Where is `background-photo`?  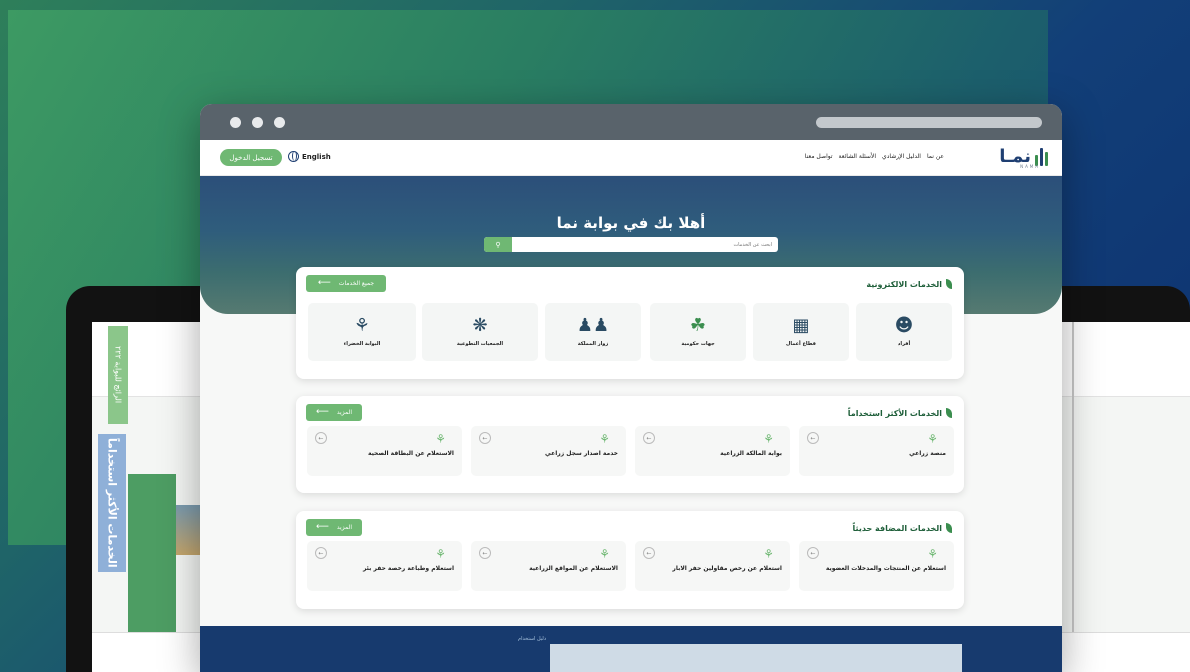
background-photo is located at coordinates (189, 530).